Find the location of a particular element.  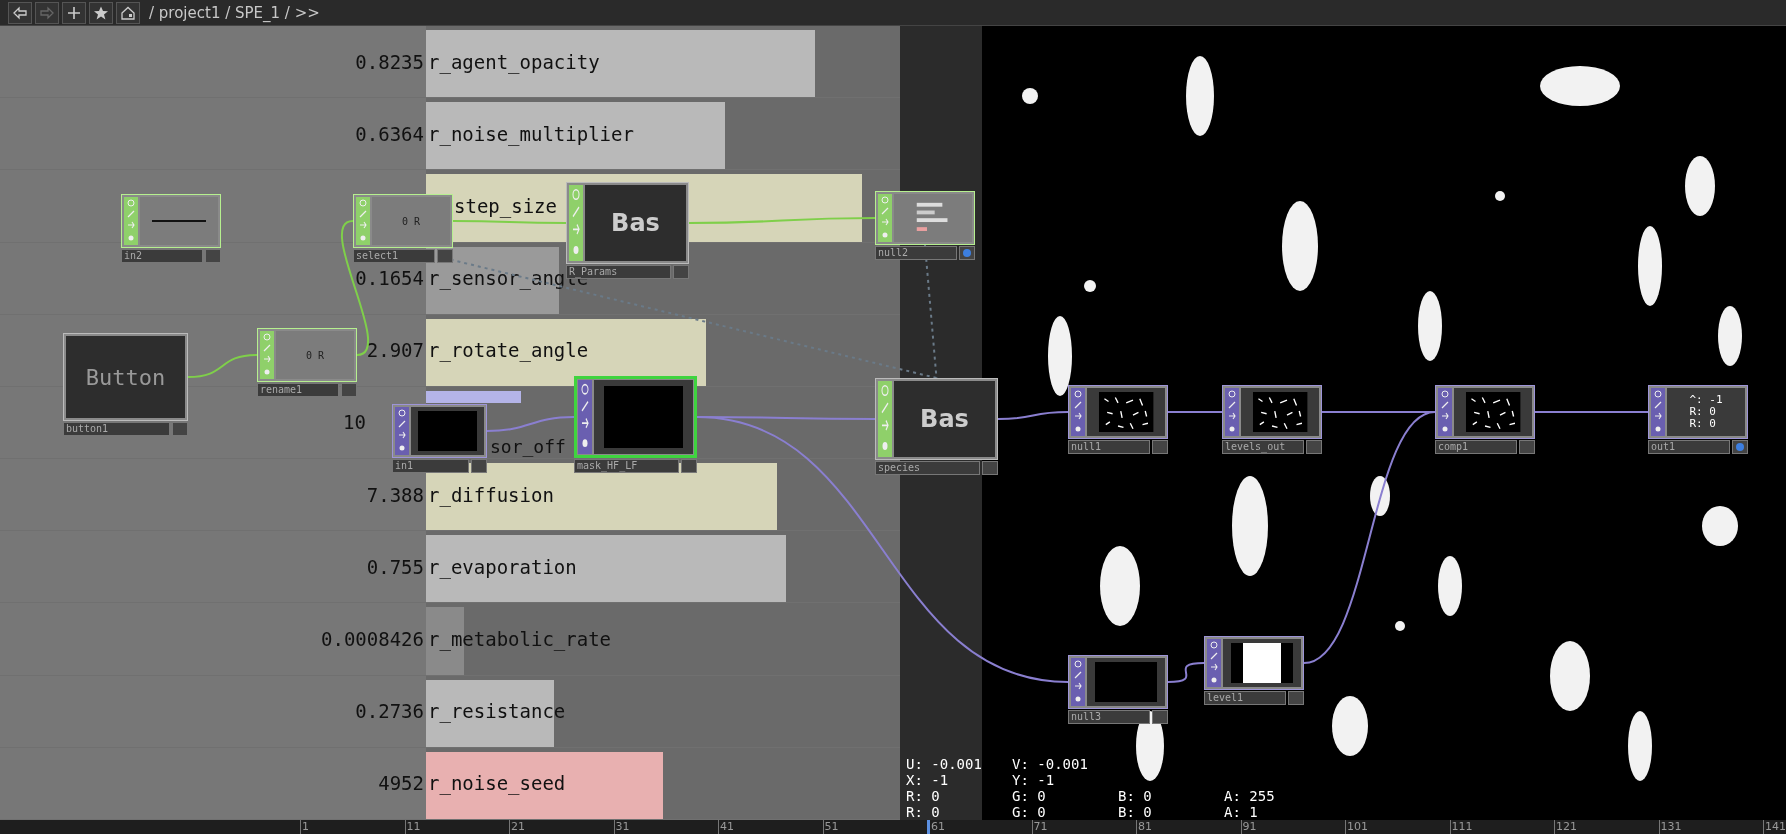

node-name: null2 is located at coordinates (916, 253).